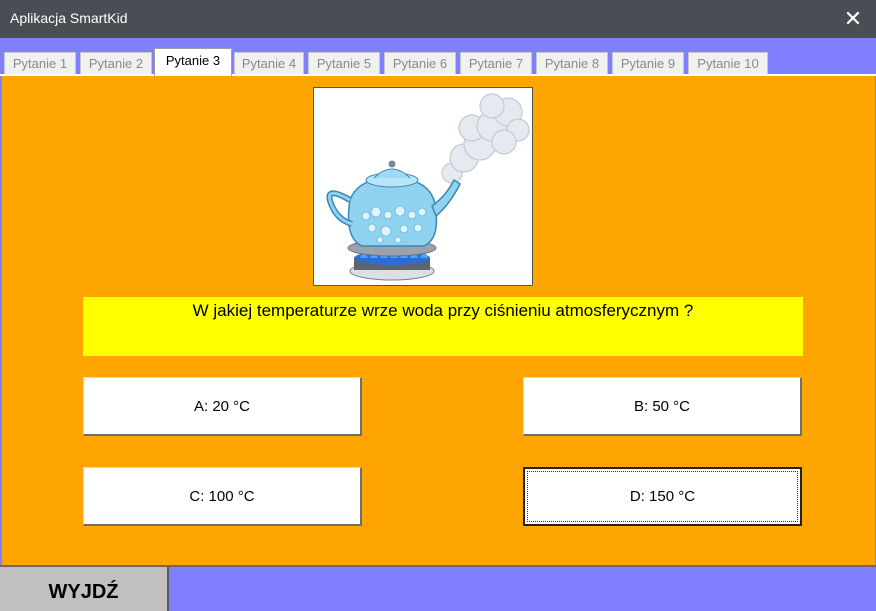 This screenshot has height=611, width=876. I want to click on tab-pytanie-7: Pytanie 7, so click(496, 63).